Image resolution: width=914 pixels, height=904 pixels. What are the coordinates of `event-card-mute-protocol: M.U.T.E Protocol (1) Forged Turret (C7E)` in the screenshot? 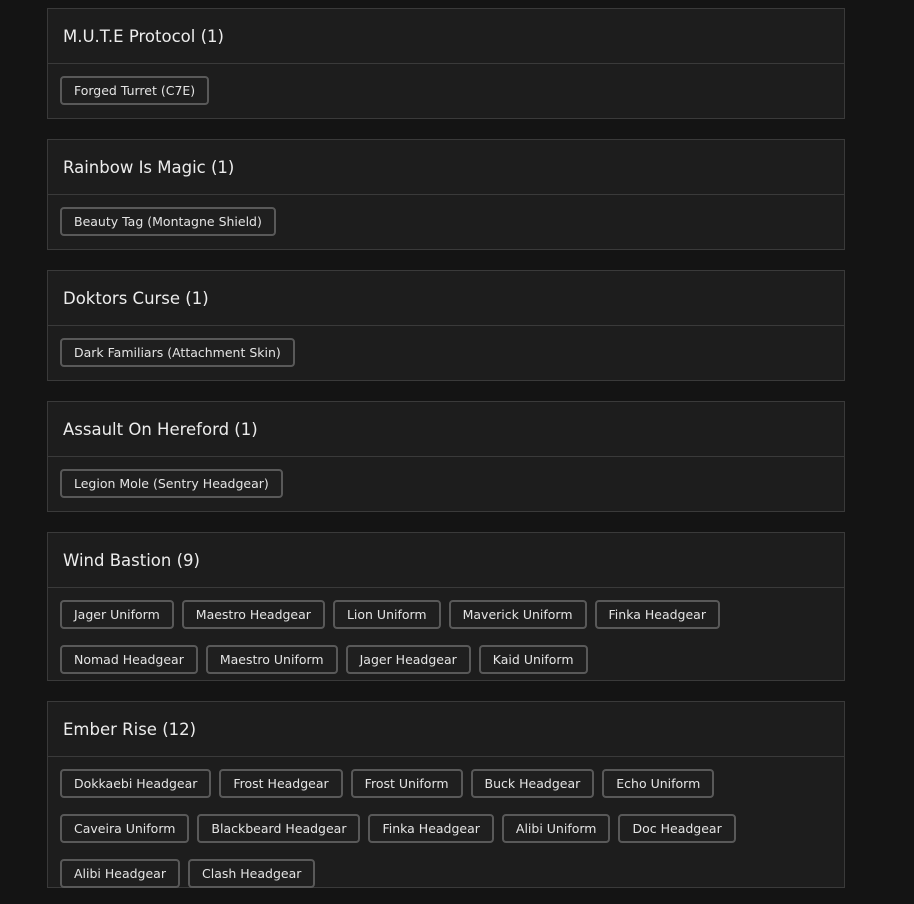 It's located at (446, 63).